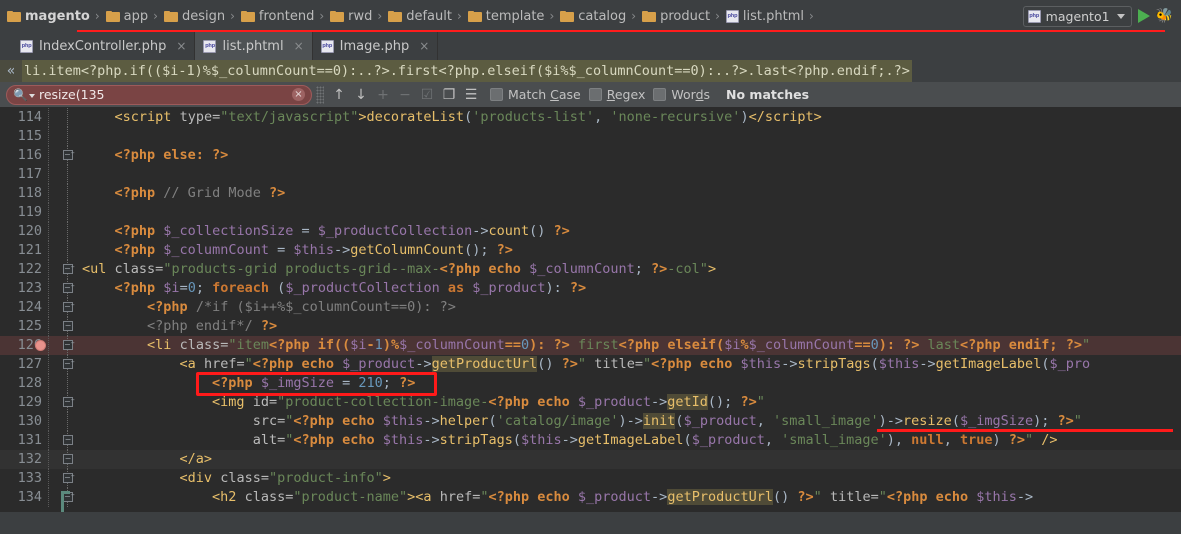 This screenshot has width=1181, height=534. What do you see at coordinates (104, 46) in the screenshot?
I see `editor-tab-indexcontroller-php: IndexController.php ×` at bounding box center [104, 46].